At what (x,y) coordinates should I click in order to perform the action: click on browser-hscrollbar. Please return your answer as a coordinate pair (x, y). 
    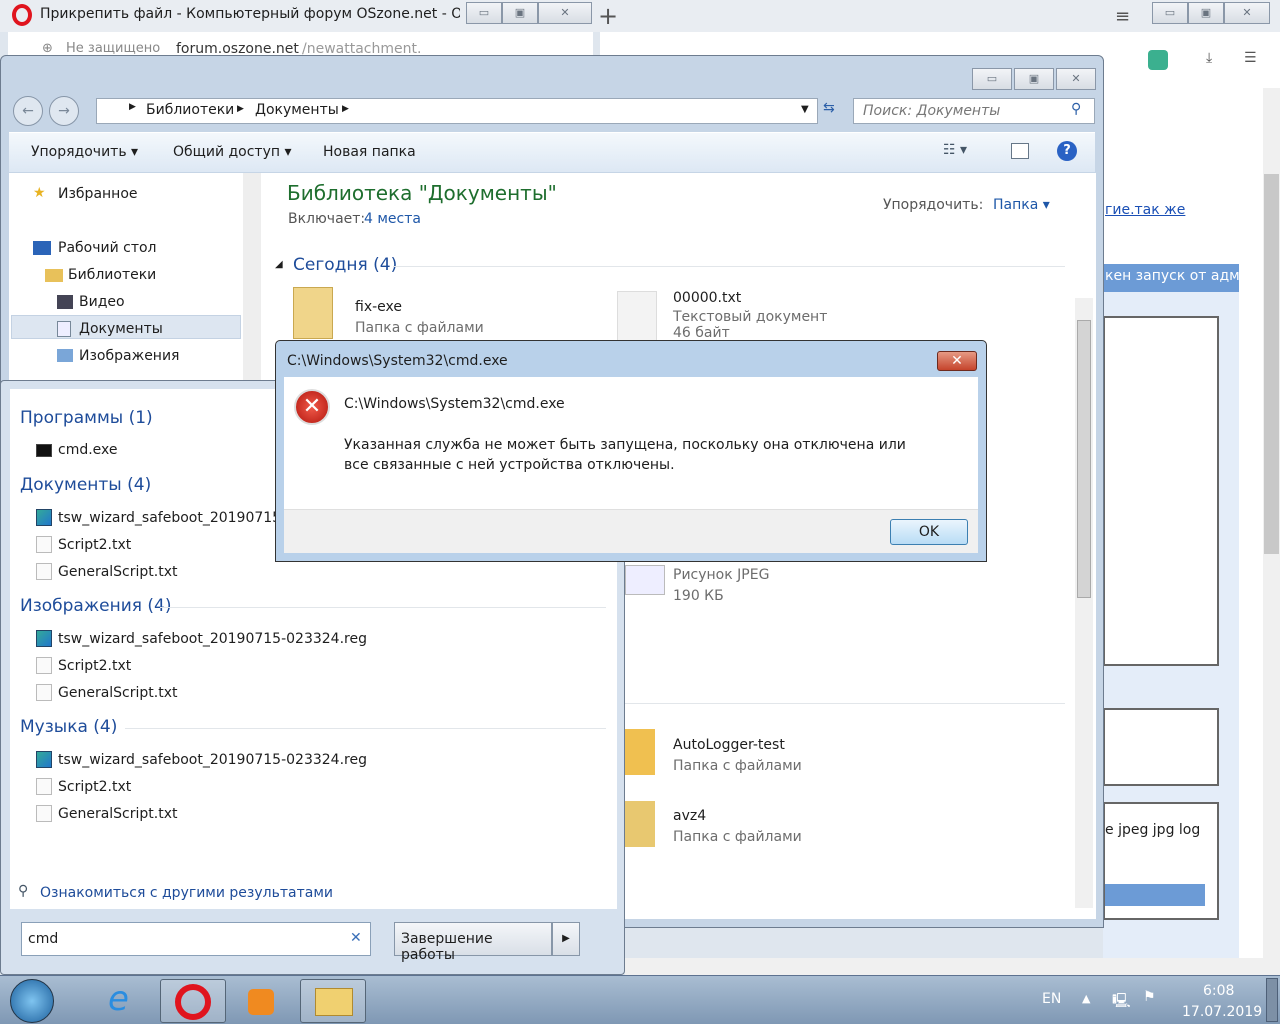
    Looking at the image, I should click on (952, 966).